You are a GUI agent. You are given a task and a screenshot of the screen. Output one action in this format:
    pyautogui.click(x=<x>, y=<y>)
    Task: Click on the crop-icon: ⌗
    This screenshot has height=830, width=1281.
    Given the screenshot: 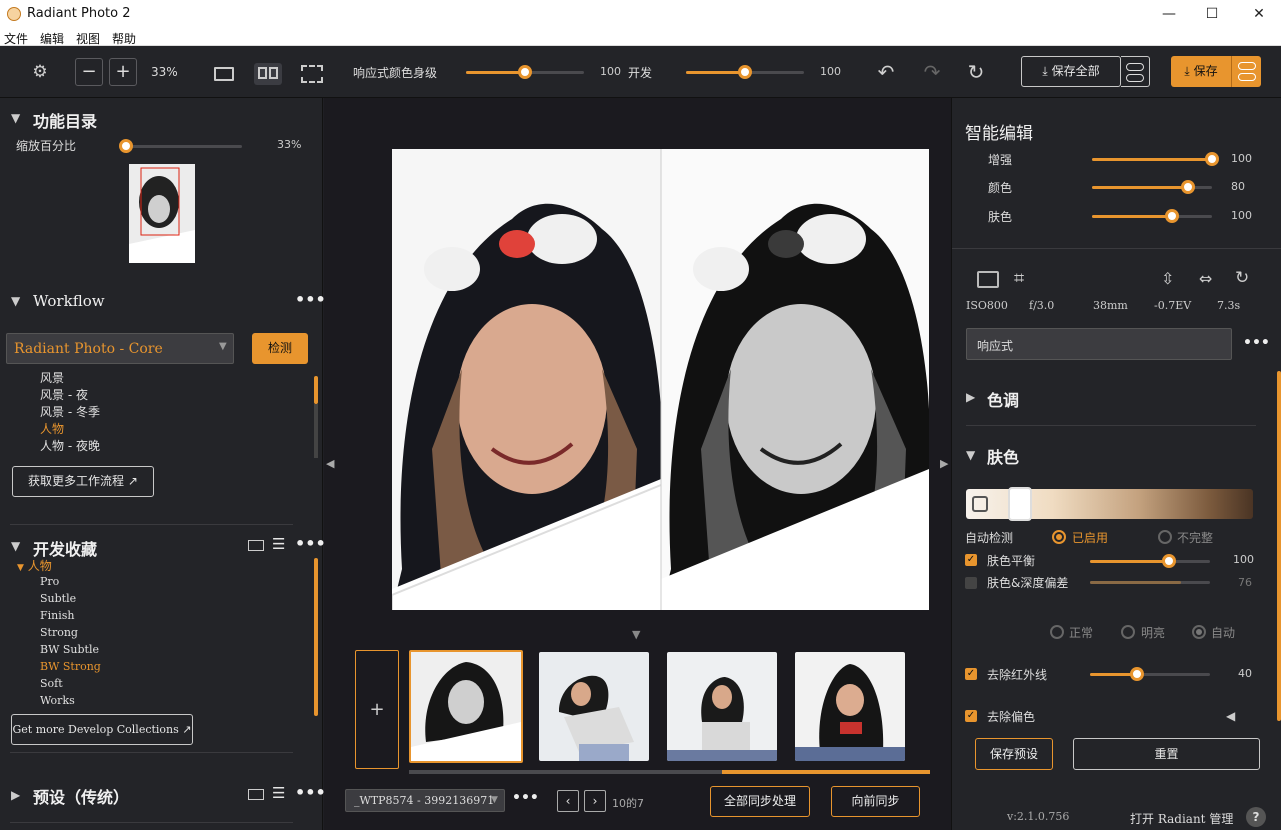 What is the action you would take?
    pyautogui.click(x=1019, y=278)
    